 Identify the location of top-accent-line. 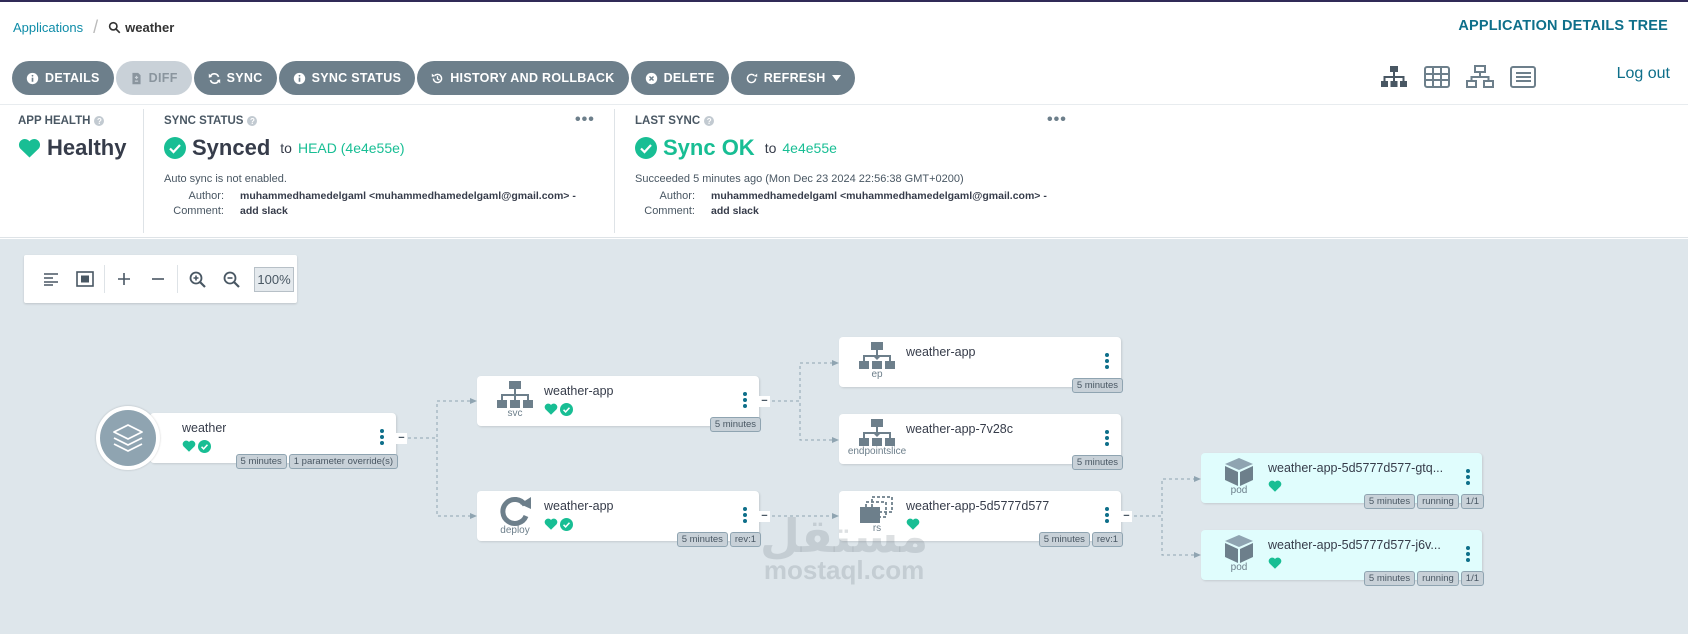
(844, 1).